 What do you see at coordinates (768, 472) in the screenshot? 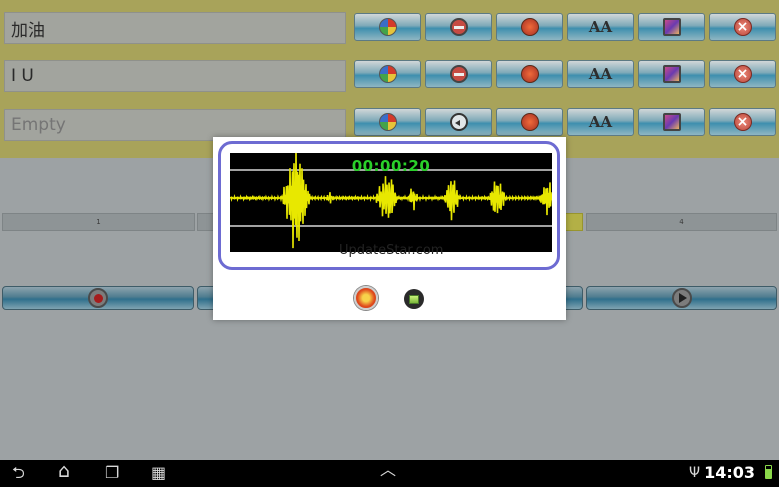
I see `battery-icon` at bounding box center [768, 472].